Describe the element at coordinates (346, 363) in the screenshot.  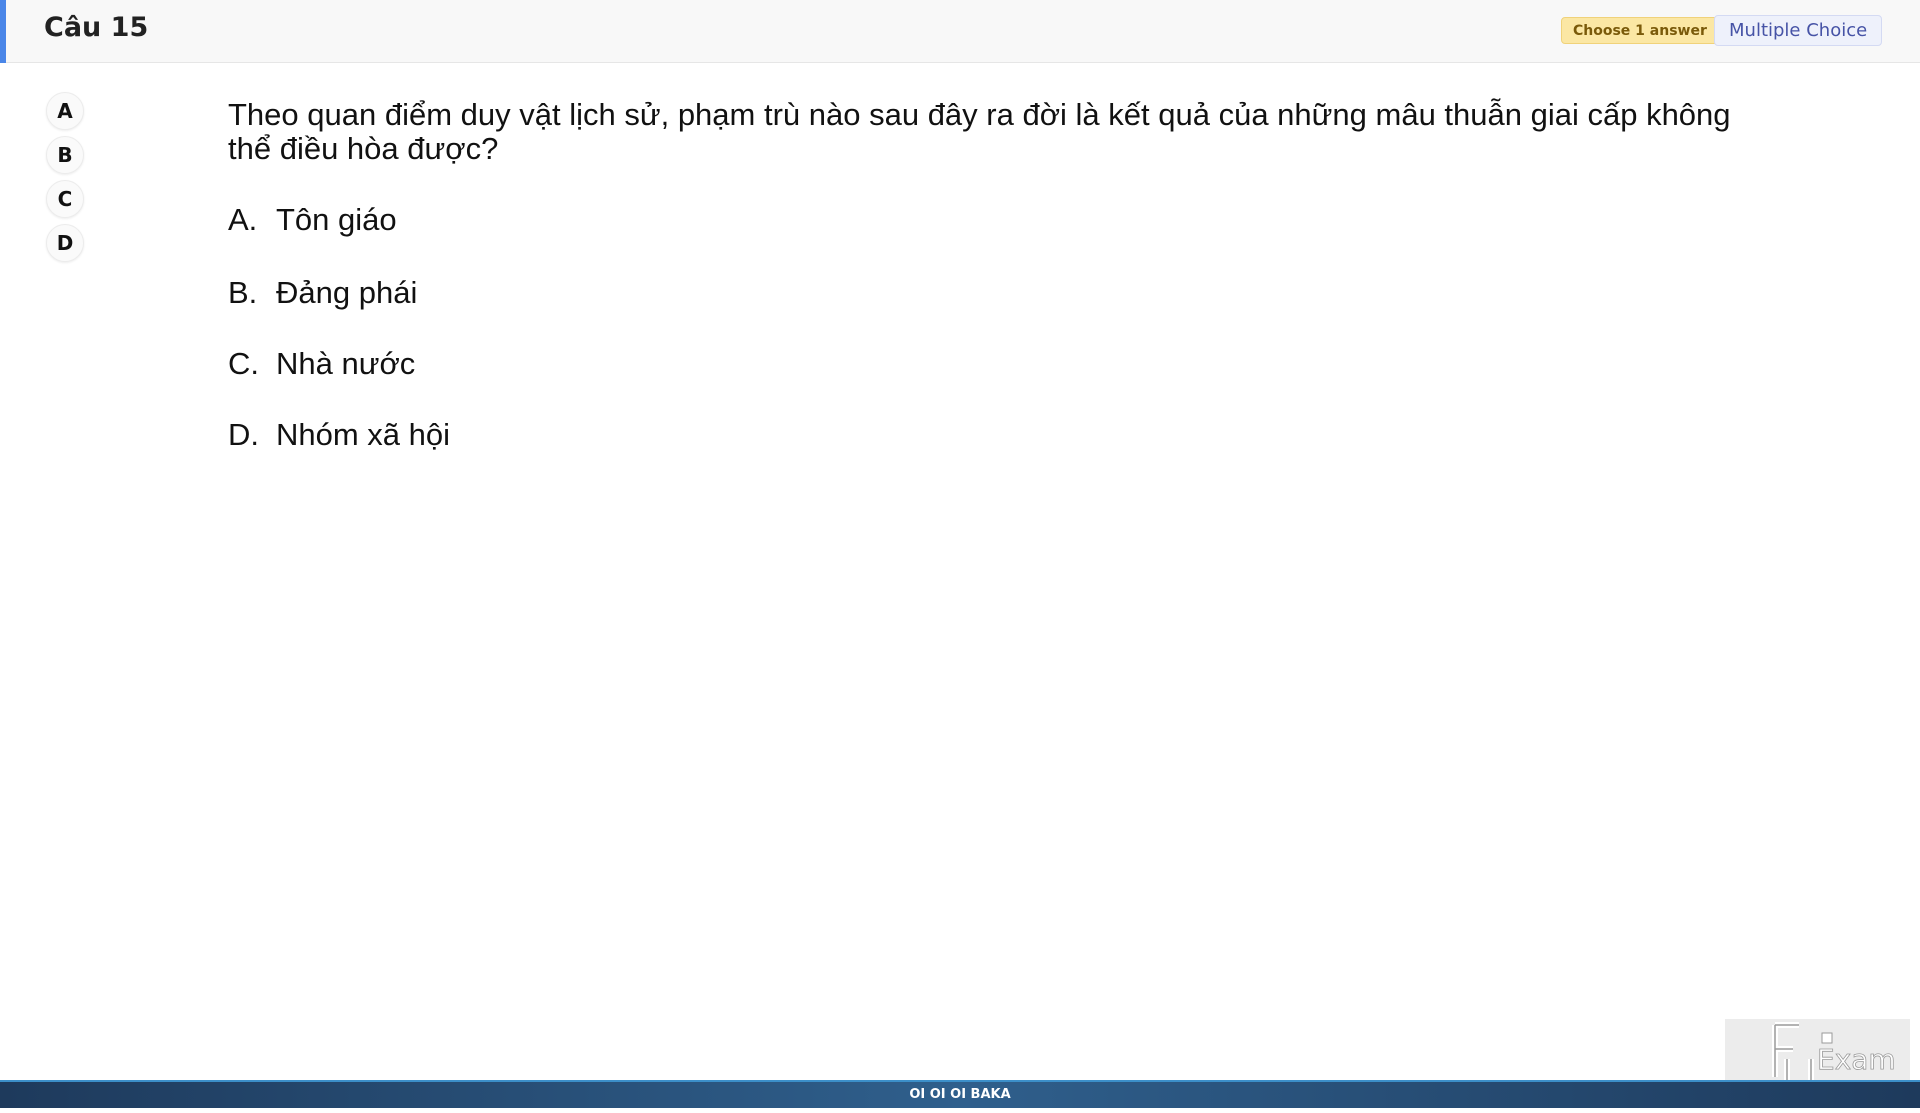
I see `option-text: Nhà nước` at that location.